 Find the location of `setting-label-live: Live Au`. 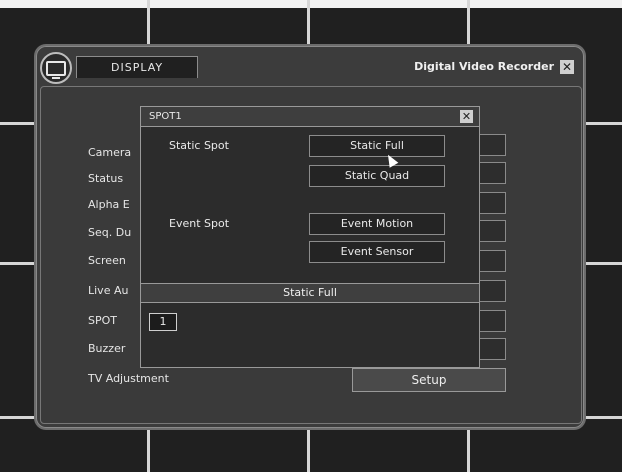

setting-label-live: Live Au is located at coordinates (108, 290).